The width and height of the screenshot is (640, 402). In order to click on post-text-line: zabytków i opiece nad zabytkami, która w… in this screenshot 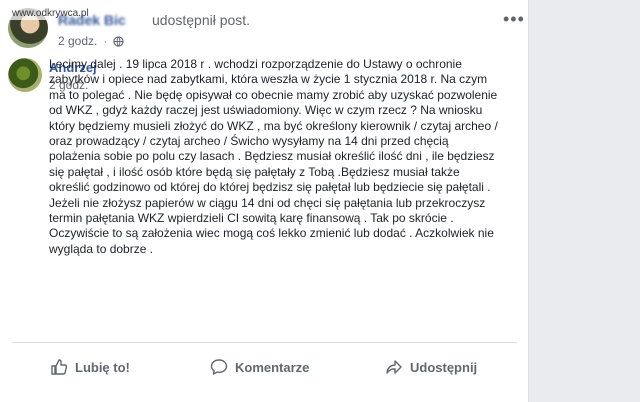, I will do `click(268, 79)`.